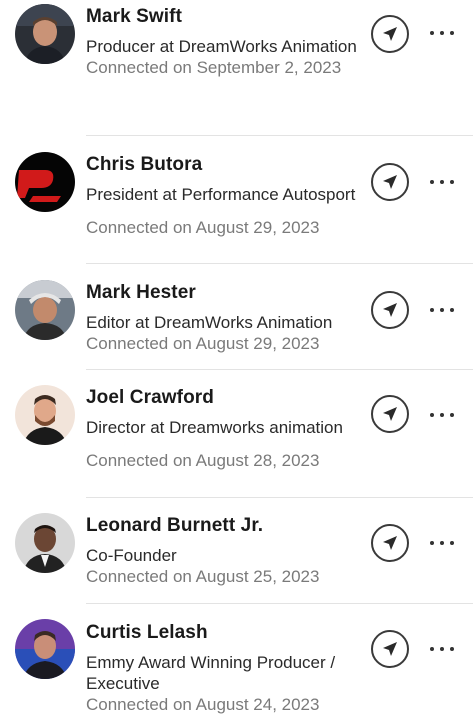  Describe the element at coordinates (223, 293) in the screenshot. I see `connection-name: Mark Hester` at that location.